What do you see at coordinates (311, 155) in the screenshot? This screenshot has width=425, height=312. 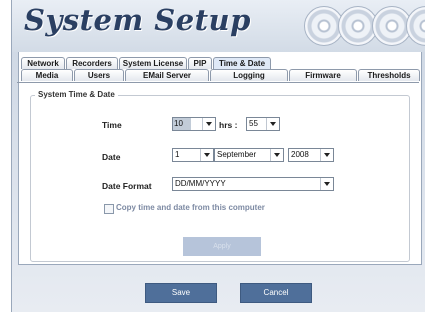 I see `year-select: 2008` at bounding box center [311, 155].